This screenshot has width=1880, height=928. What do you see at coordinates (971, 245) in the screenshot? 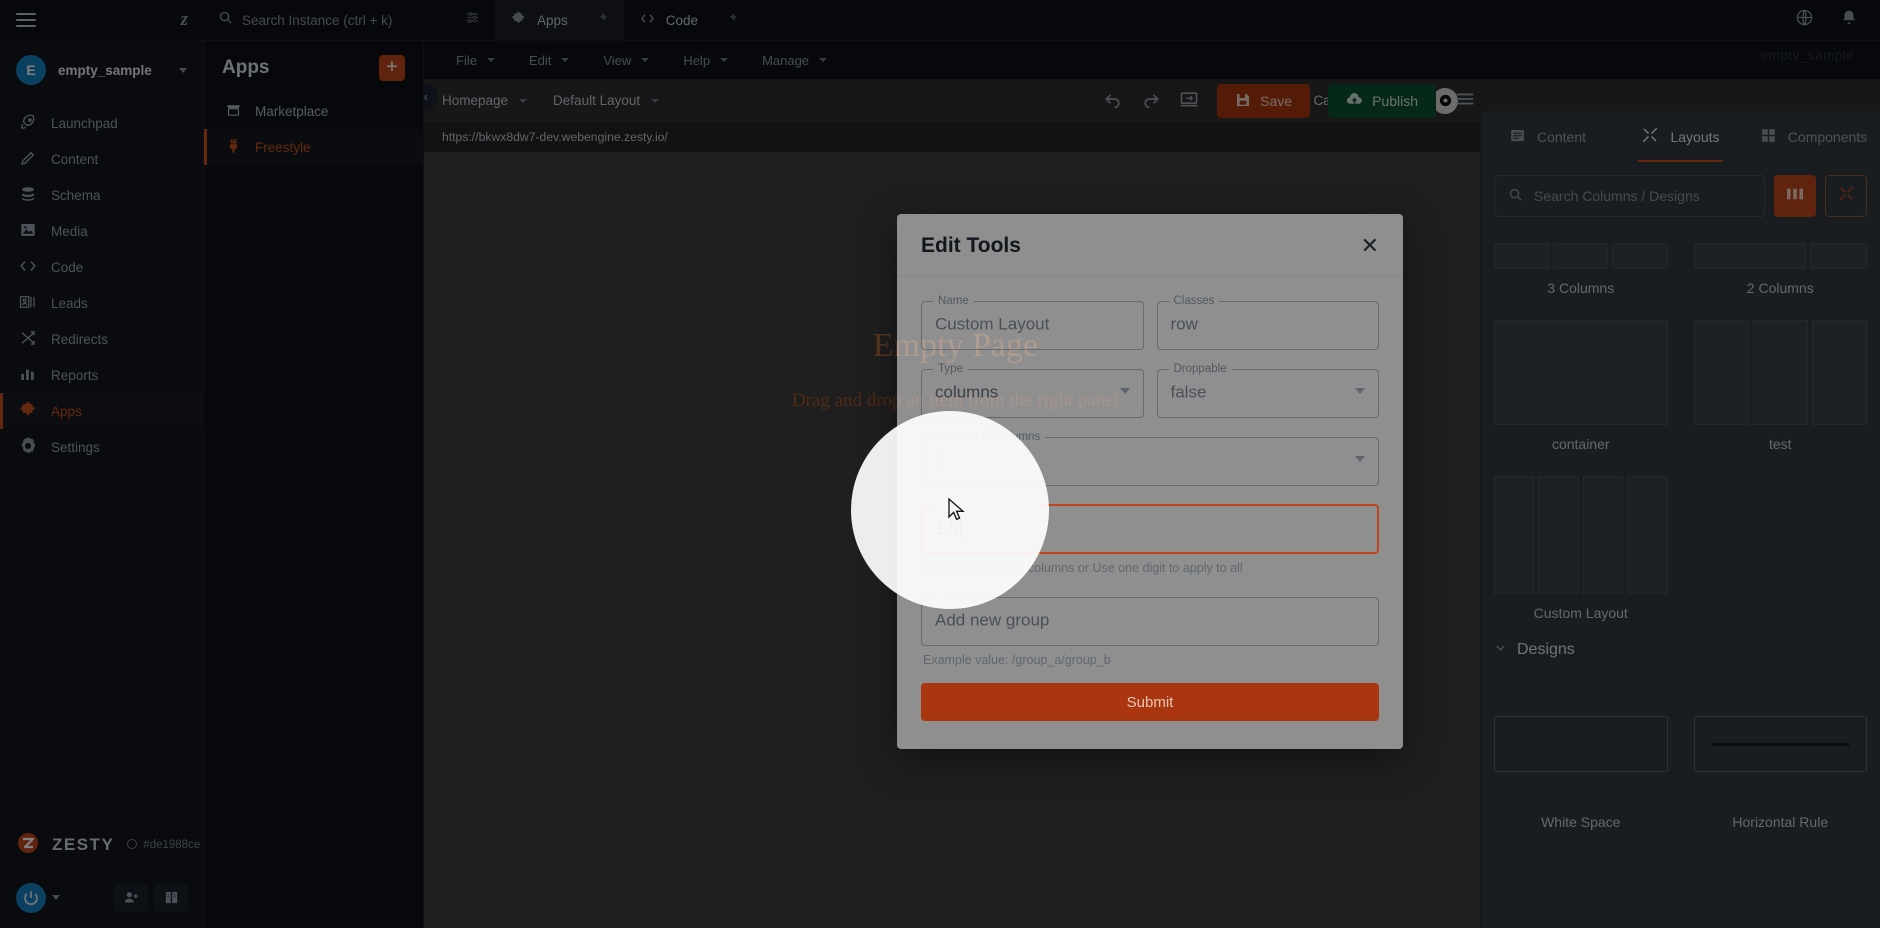
I see `dialog-title: Edit Tools` at bounding box center [971, 245].